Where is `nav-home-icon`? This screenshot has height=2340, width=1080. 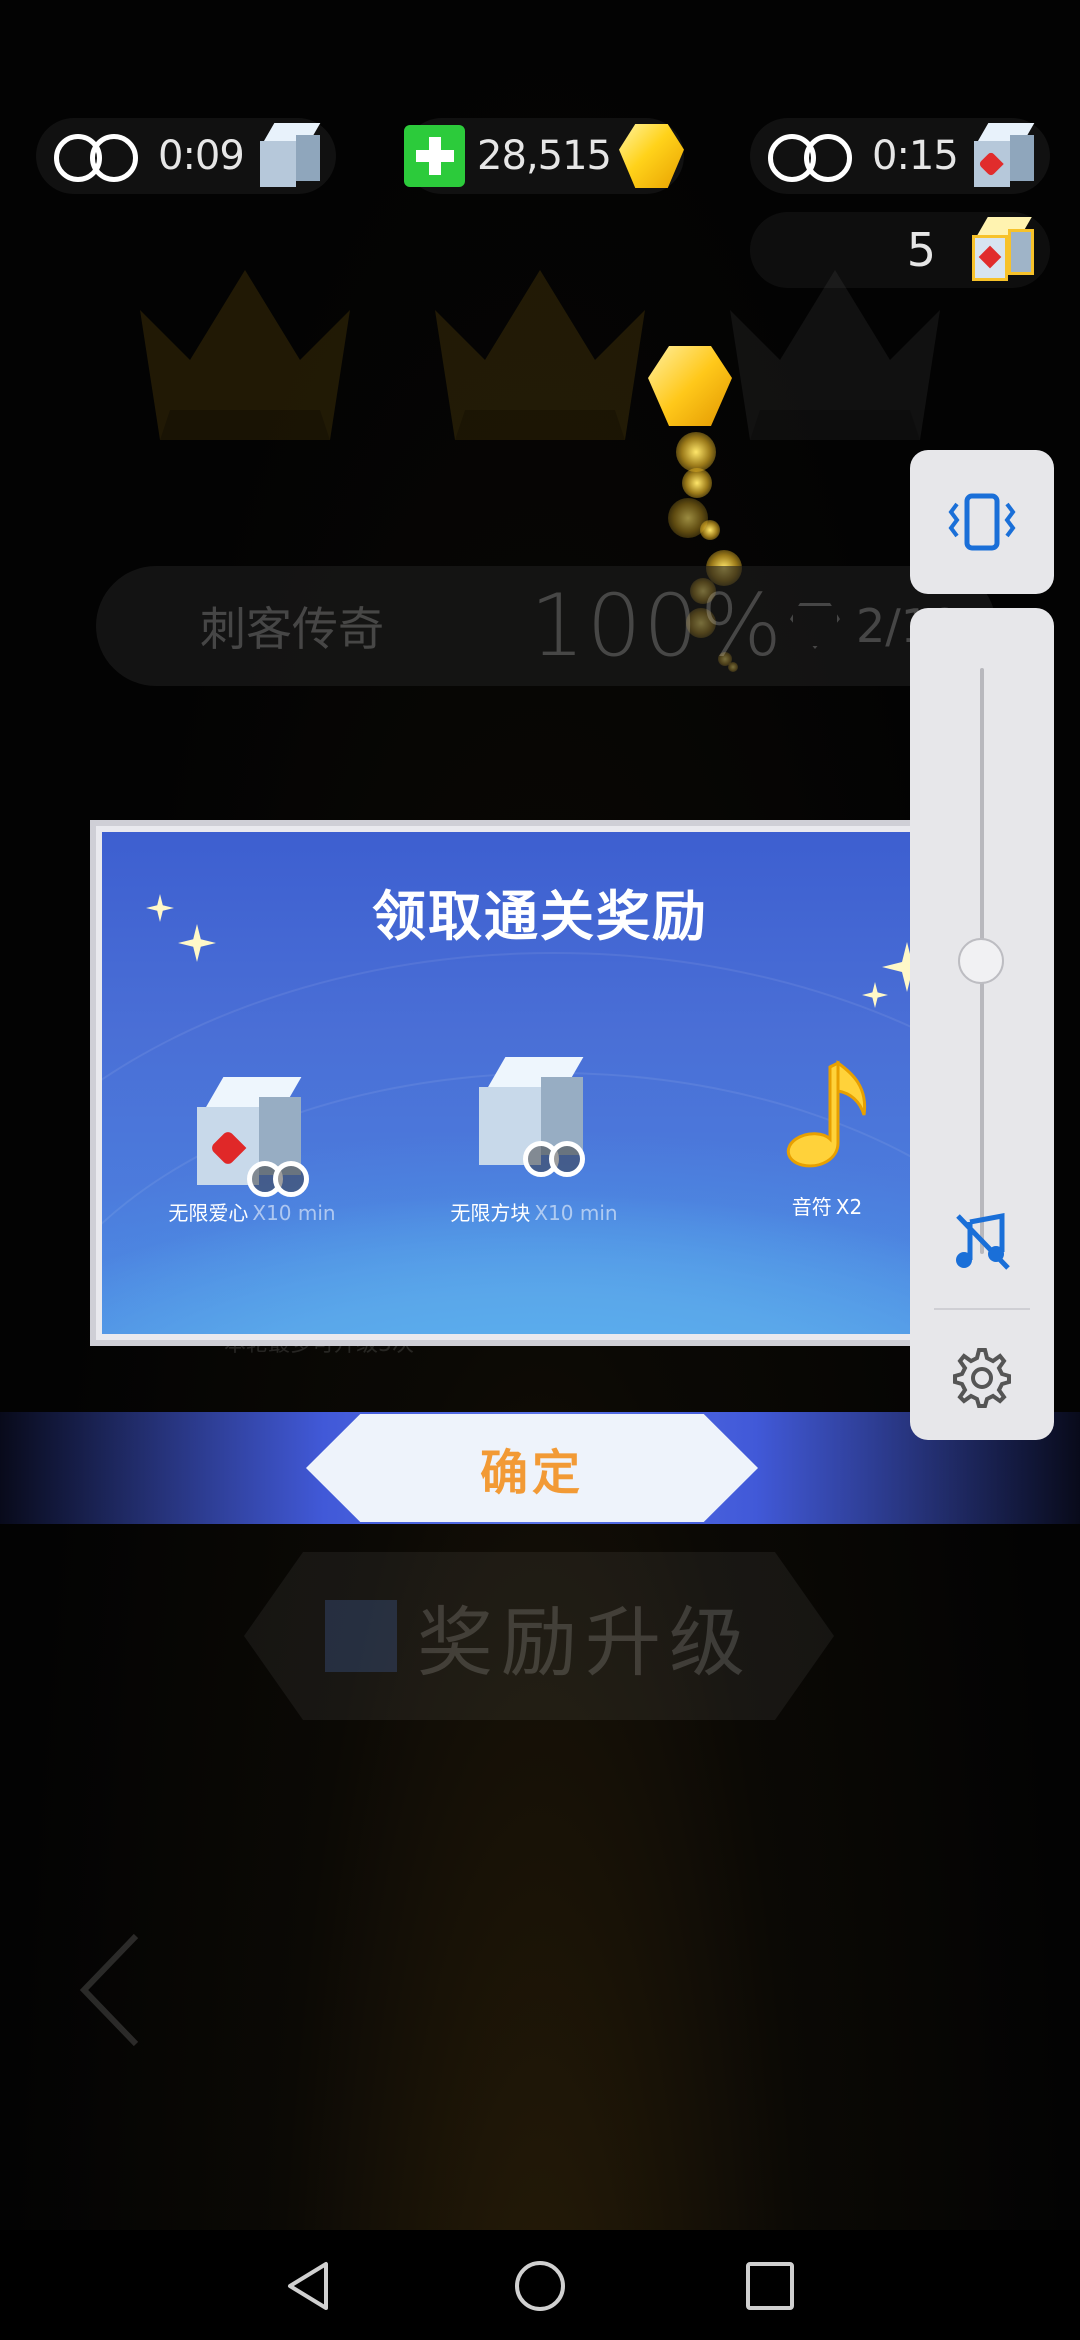 nav-home-icon is located at coordinates (540, 2286).